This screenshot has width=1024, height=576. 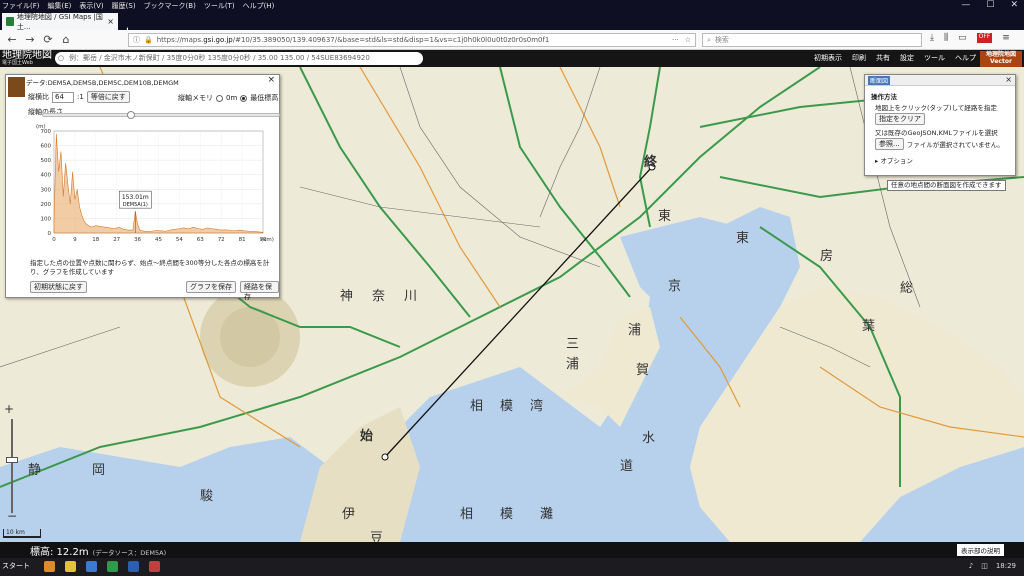 I want to click on chart-x-tick-label: 27, so click(x=116, y=240).